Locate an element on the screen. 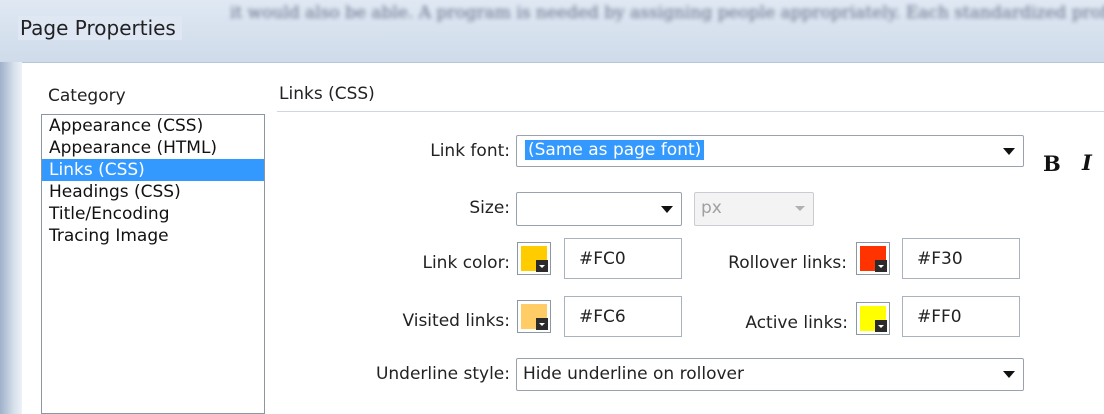 Image resolution: width=1104 pixels, height=414 pixels. underline-style-label: Underline style: is located at coordinates (442, 374).